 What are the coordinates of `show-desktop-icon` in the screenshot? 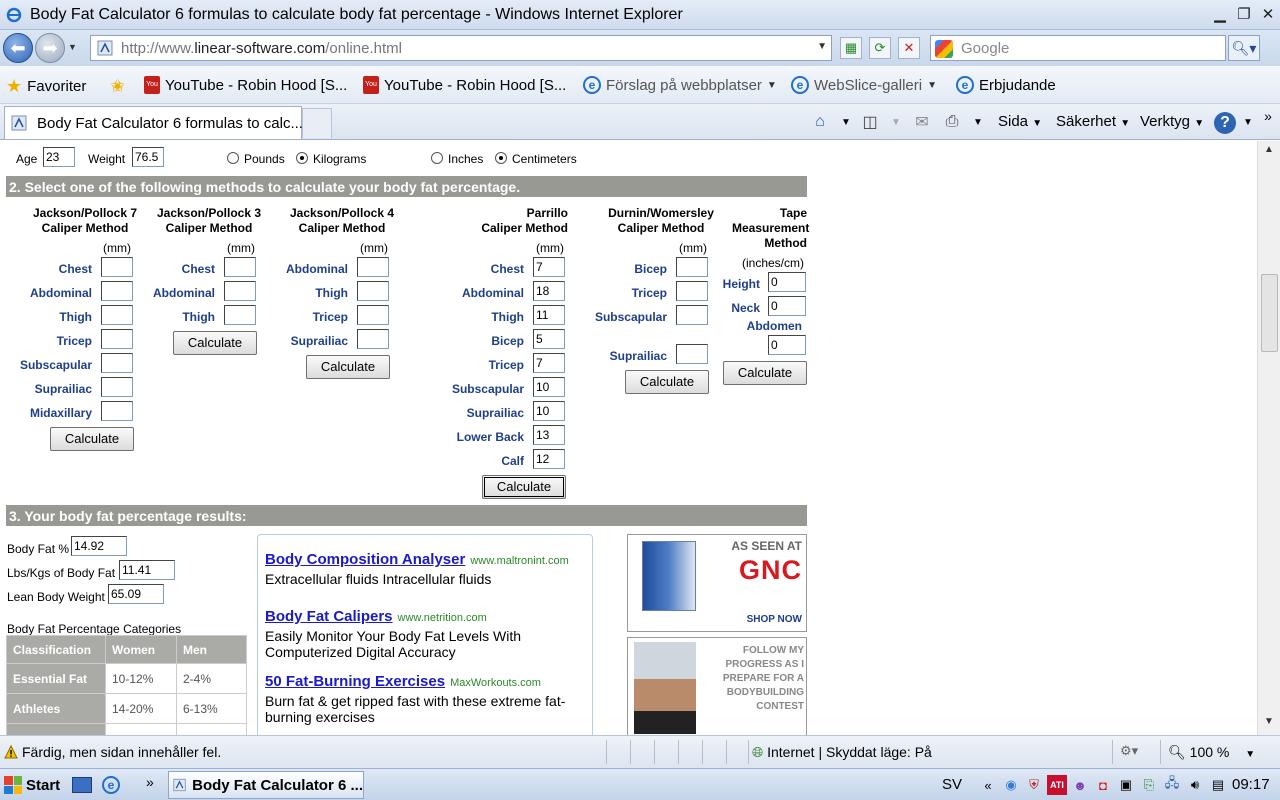 It's located at (82, 785).